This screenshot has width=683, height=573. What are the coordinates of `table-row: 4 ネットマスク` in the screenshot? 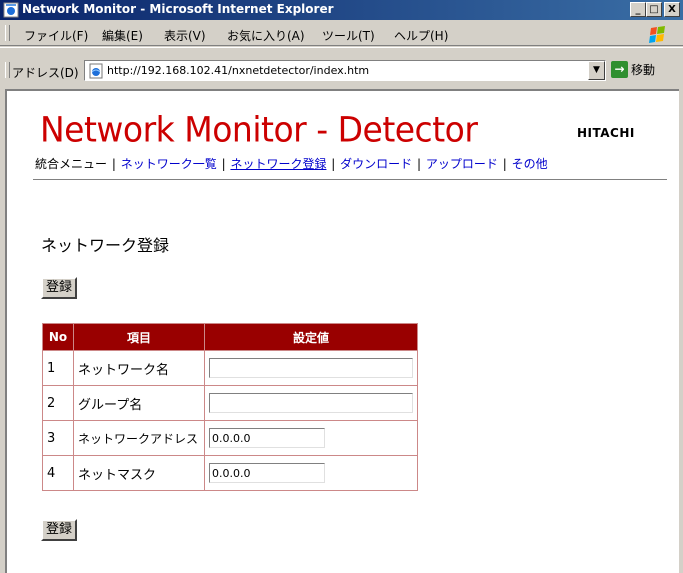 It's located at (230, 473).